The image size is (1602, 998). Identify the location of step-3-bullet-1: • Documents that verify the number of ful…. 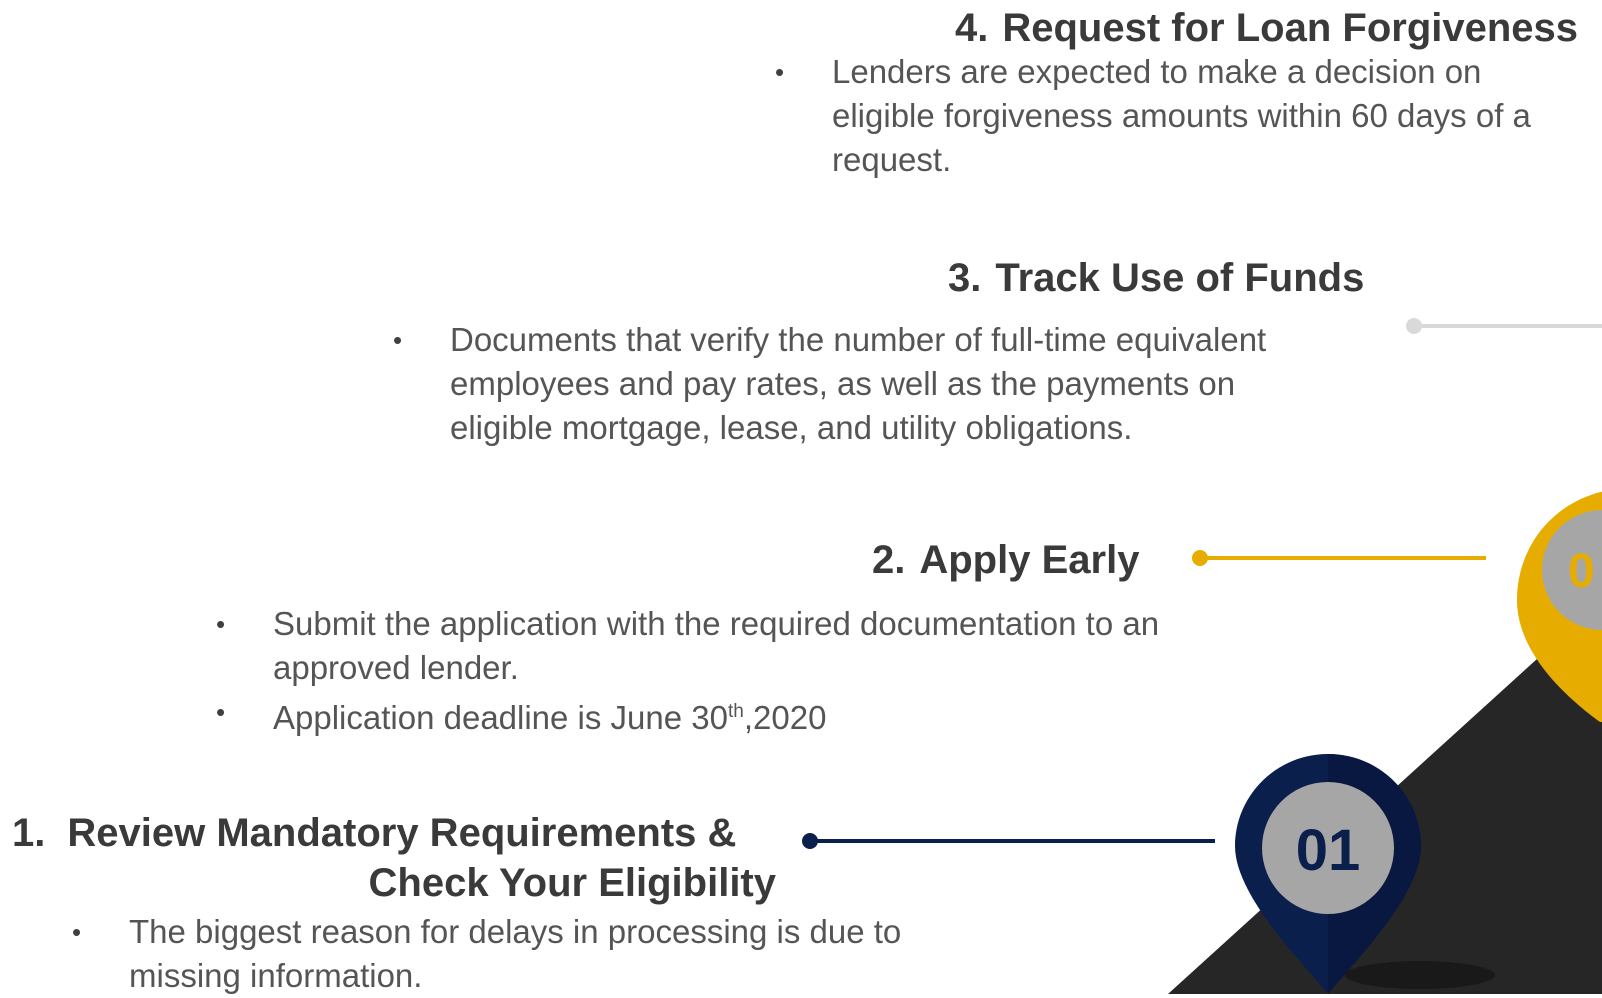
(861, 384).